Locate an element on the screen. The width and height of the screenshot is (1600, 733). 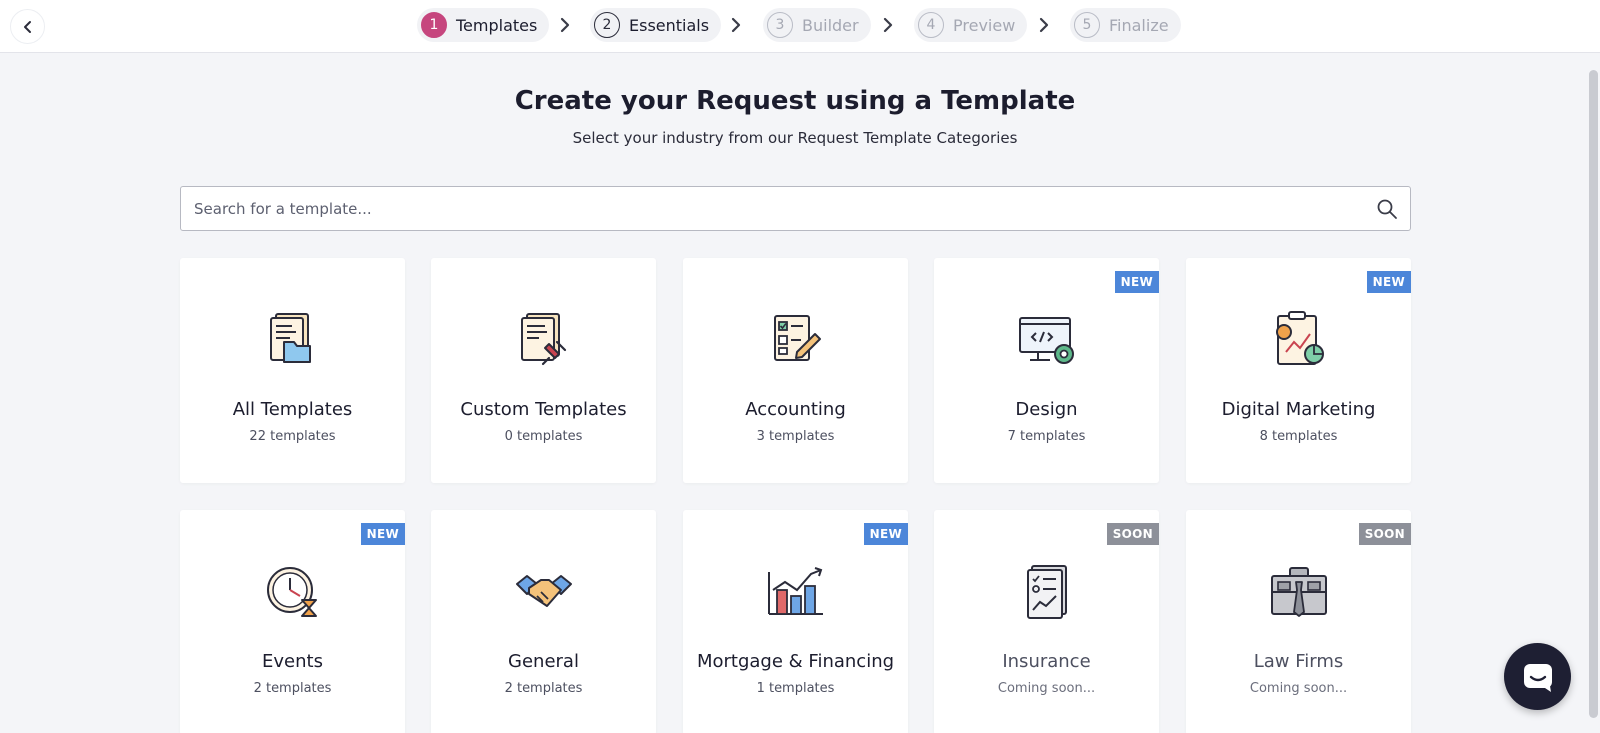
card-title: Design is located at coordinates (1046, 409).